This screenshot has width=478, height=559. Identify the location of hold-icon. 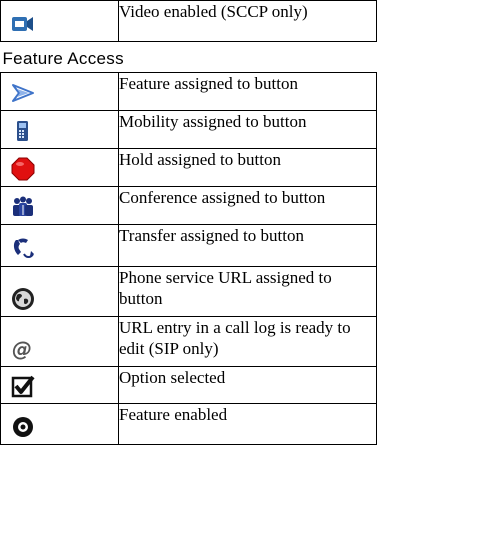
(23, 169).